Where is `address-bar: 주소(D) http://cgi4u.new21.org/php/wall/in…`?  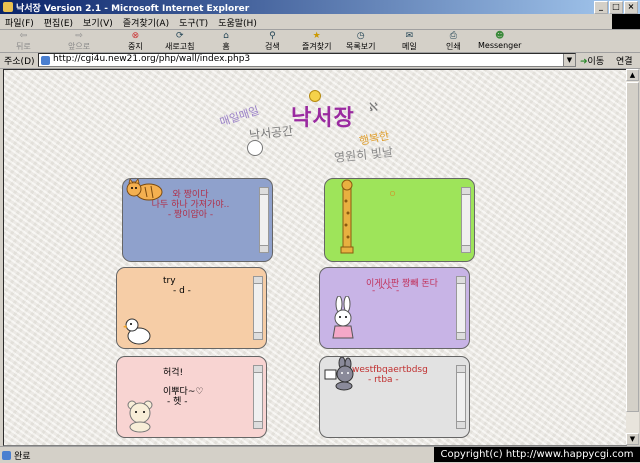 address-bar: 주소(D) http://cgi4u.new21.org/php/wall/in… is located at coordinates (320, 60).